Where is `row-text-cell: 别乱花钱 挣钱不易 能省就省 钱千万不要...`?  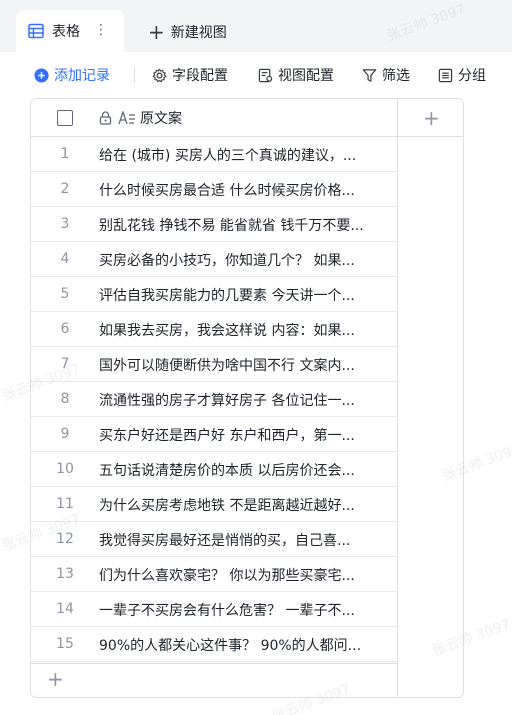 row-text-cell: 别乱花钱 挣钱不易 能省就省 钱千万不要... is located at coordinates (245, 225).